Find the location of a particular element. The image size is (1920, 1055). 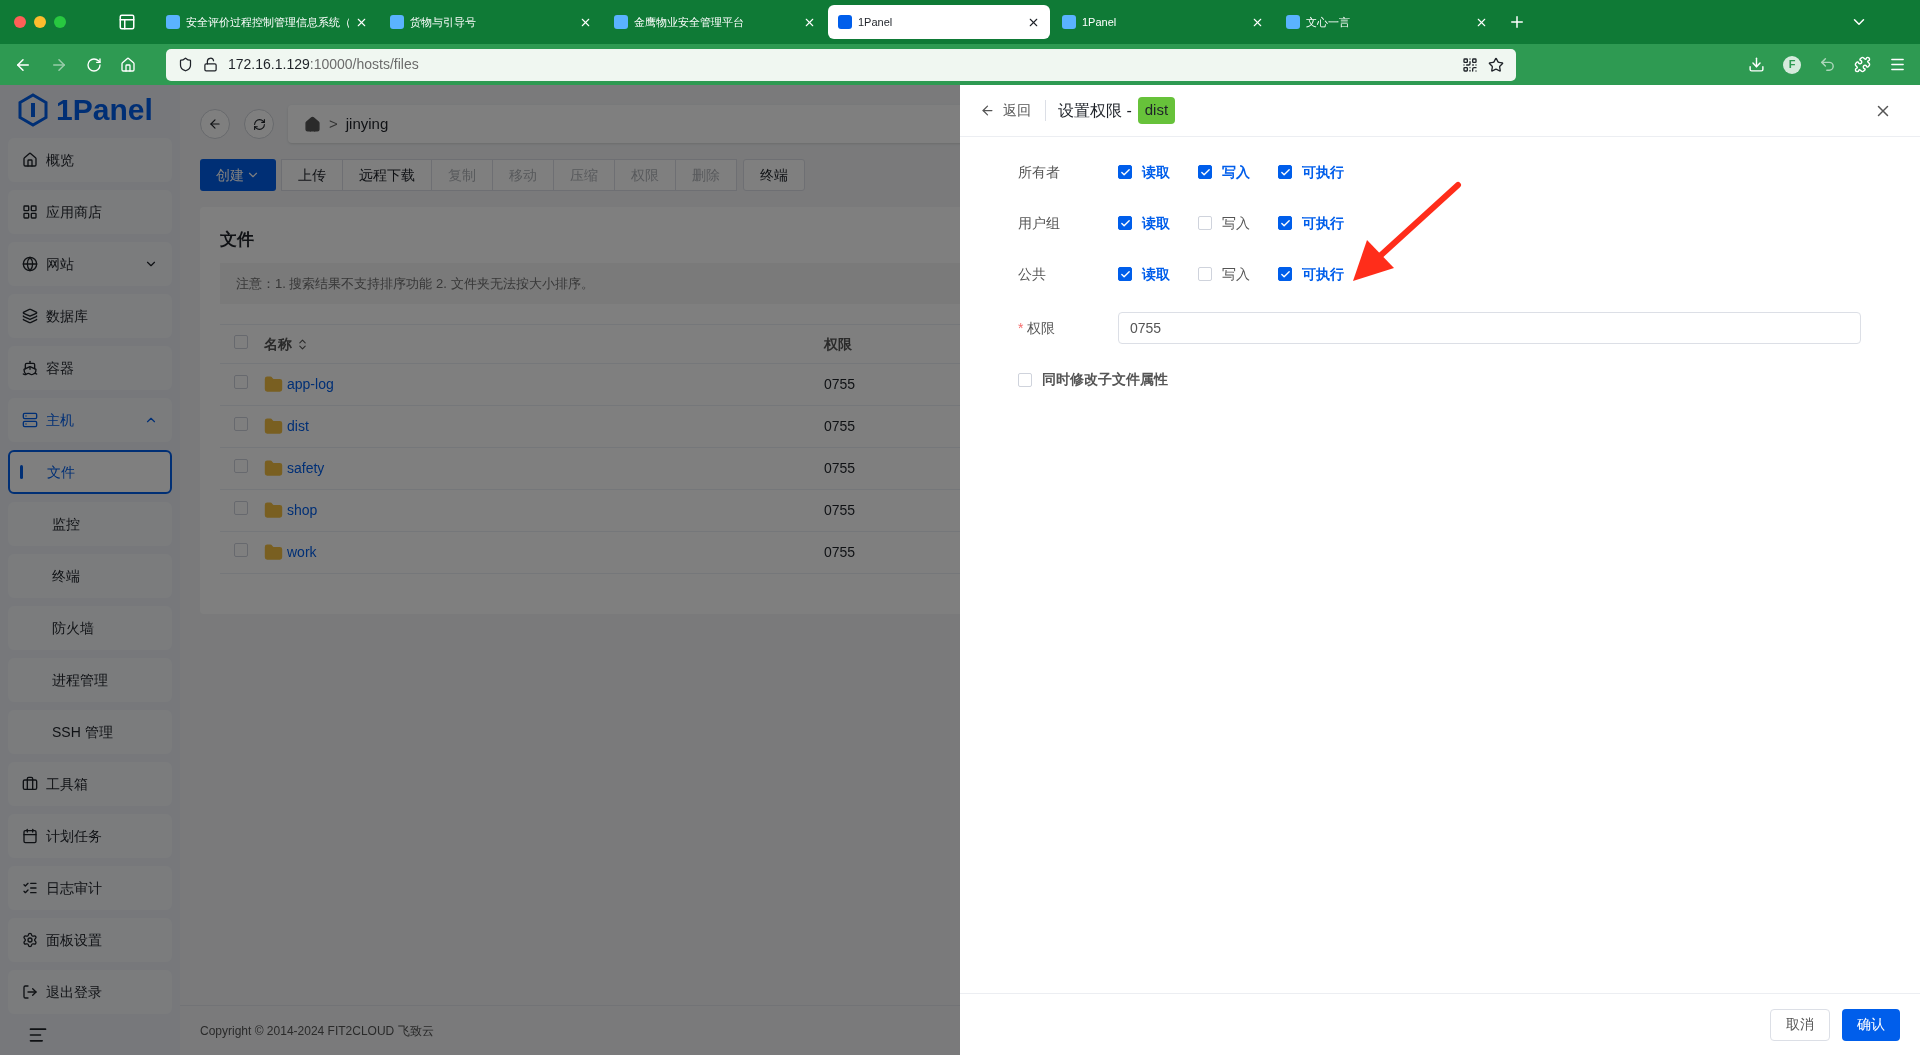

maximize-window-icon is located at coordinates (60, 22).